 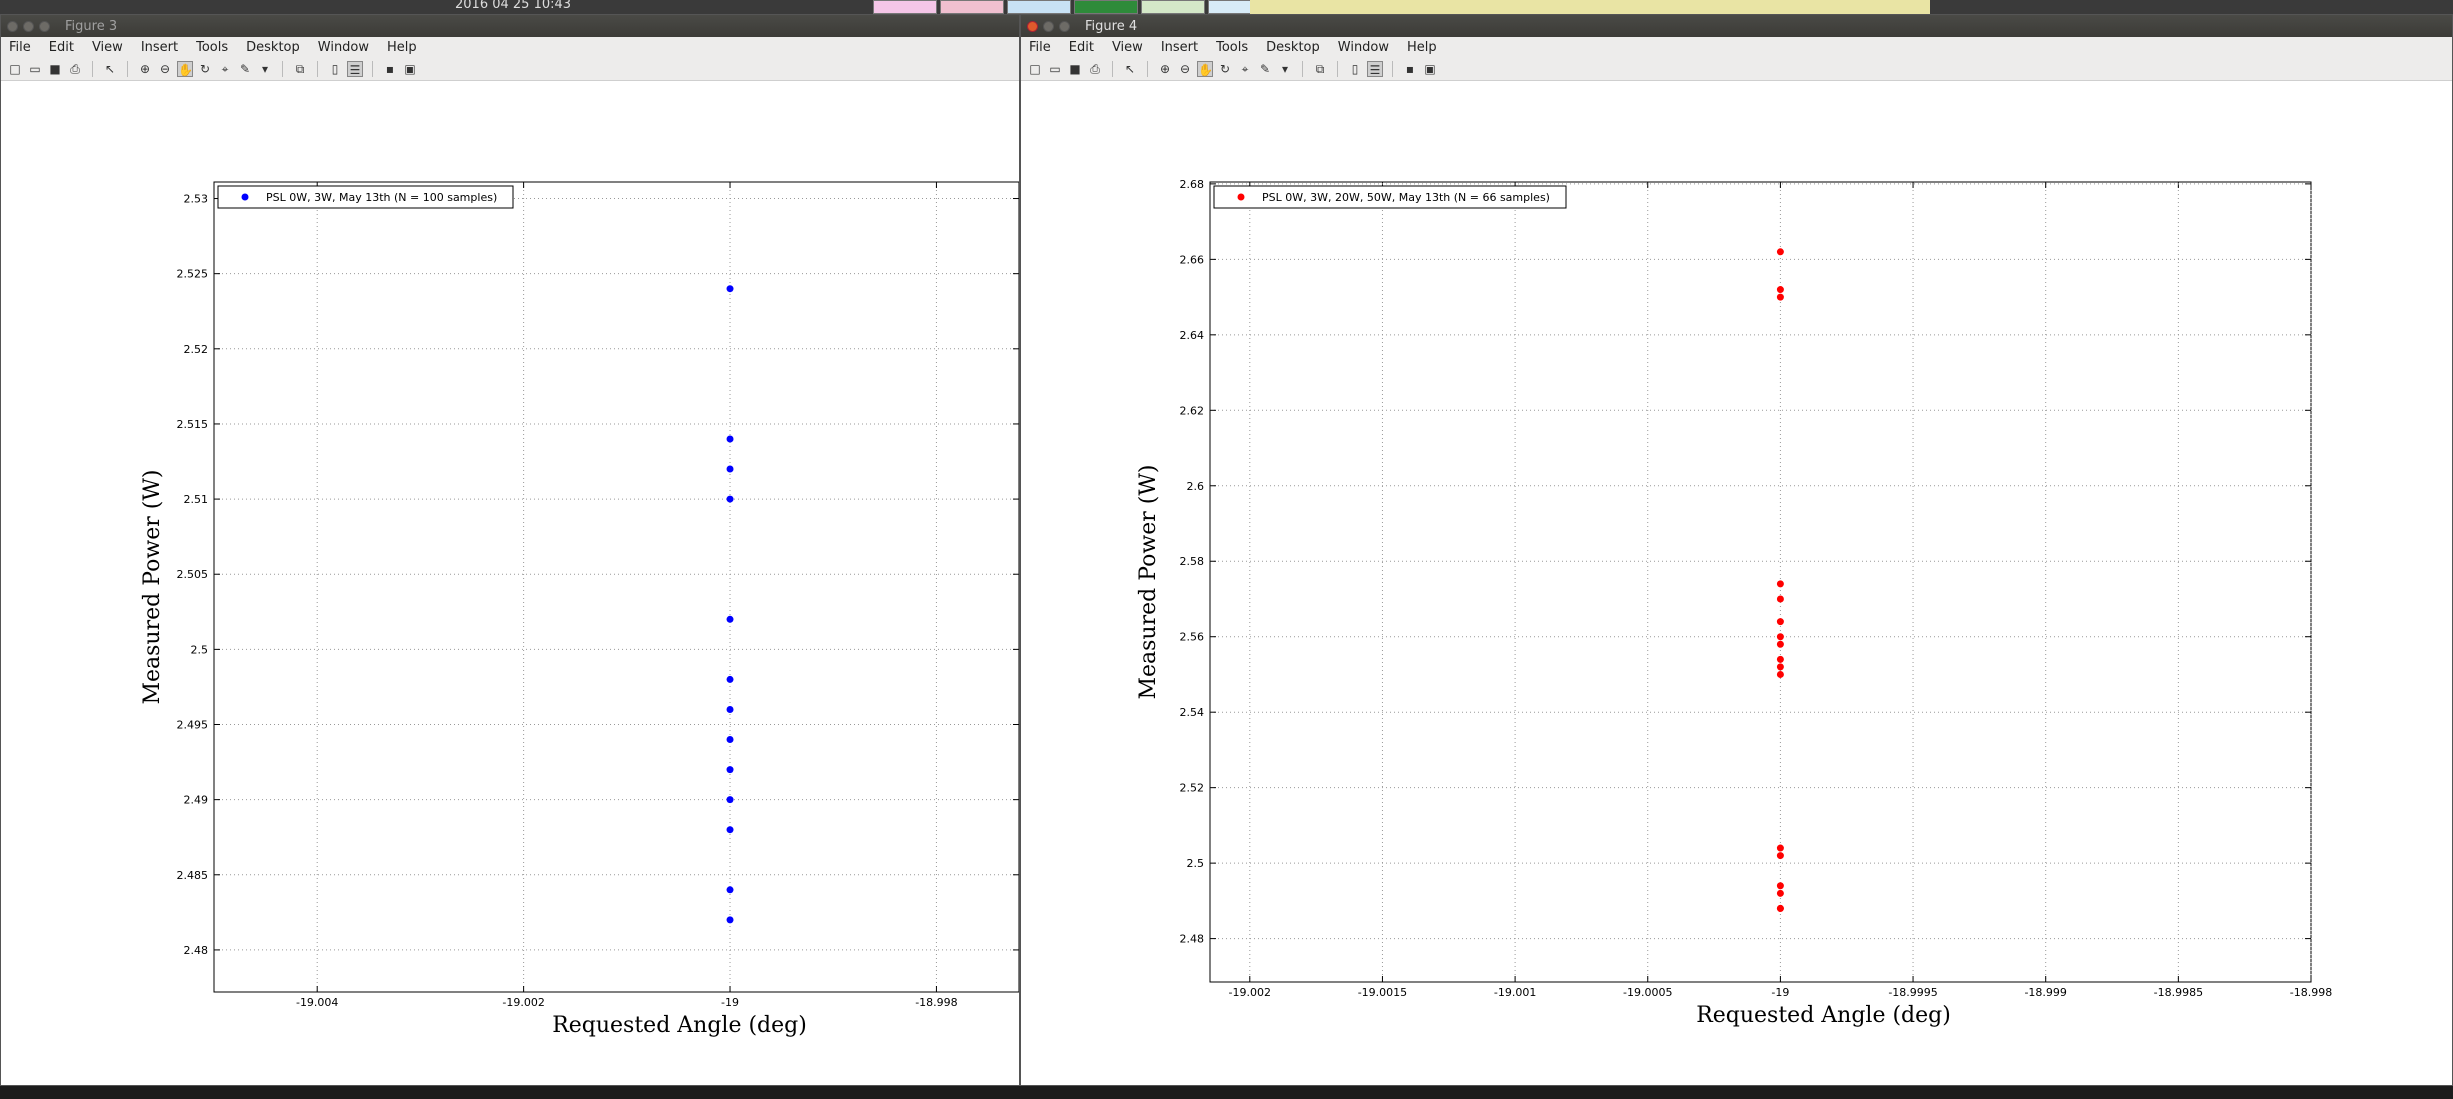 I want to click on window-title: Figure 3, so click(x=91, y=26).